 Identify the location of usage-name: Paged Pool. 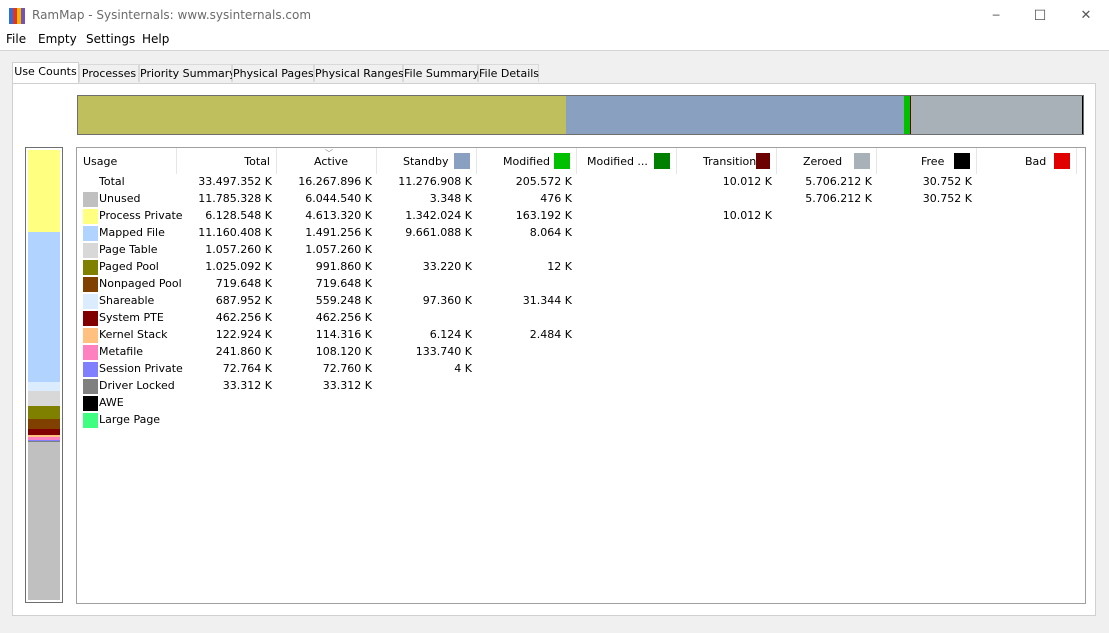
(129, 266).